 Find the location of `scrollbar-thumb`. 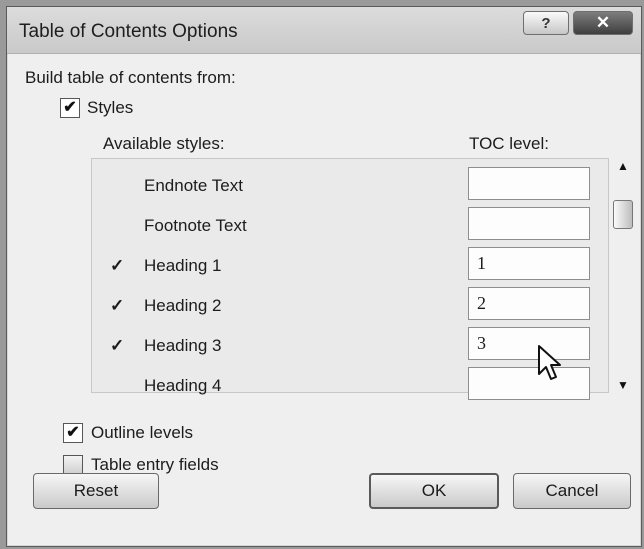

scrollbar-thumb is located at coordinates (623, 214).